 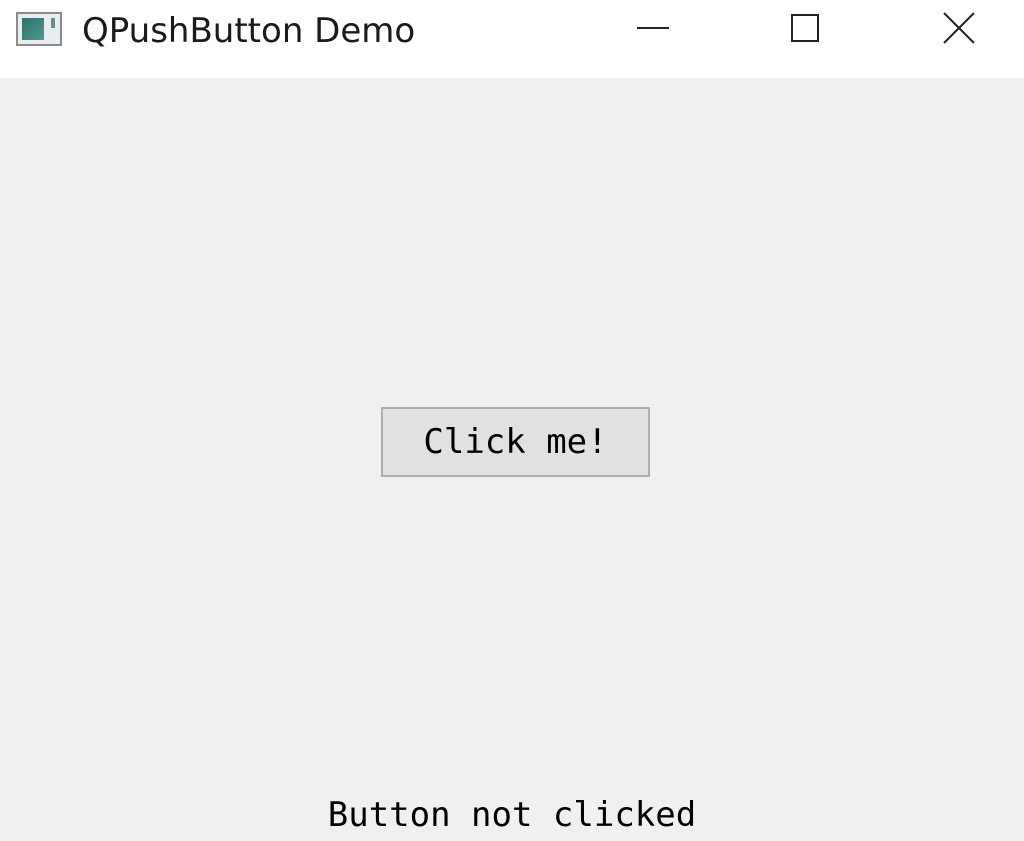 I want to click on maximize-button, so click(x=805, y=30).